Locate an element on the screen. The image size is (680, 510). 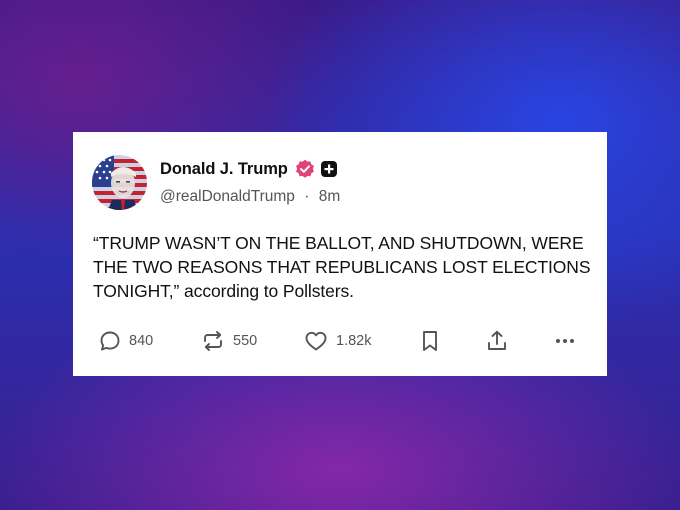
repost-icon is located at coordinates (213, 341).